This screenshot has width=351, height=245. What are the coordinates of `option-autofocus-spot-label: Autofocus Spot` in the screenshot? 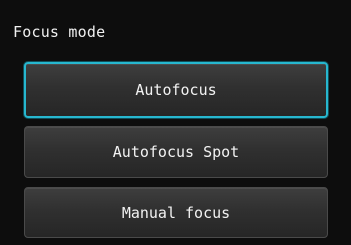 It's located at (176, 152).